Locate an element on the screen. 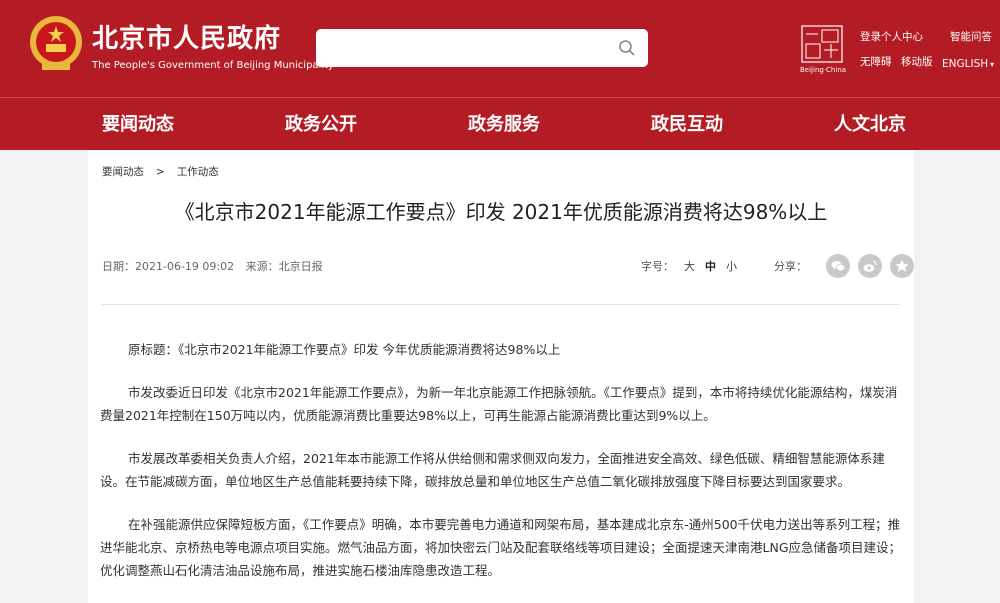  nav-item-gov-services: 政务服务 is located at coordinates (504, 124).